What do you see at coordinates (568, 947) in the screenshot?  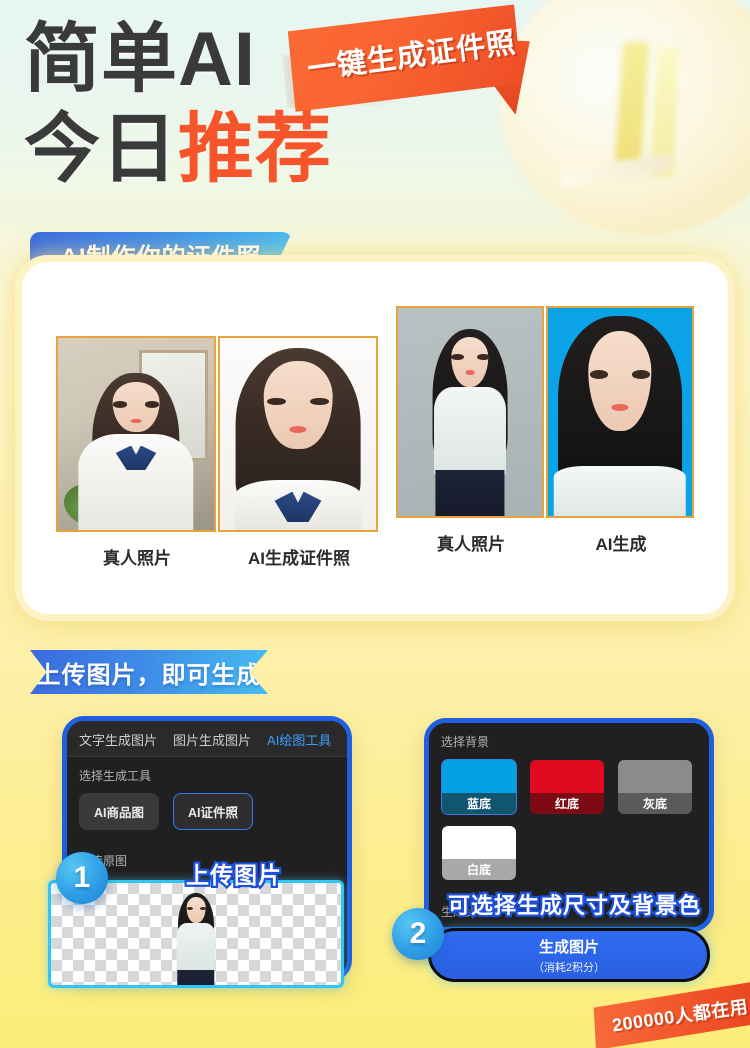 I see `generate-button-title: 生成图片` at bounding box center [568, 947].